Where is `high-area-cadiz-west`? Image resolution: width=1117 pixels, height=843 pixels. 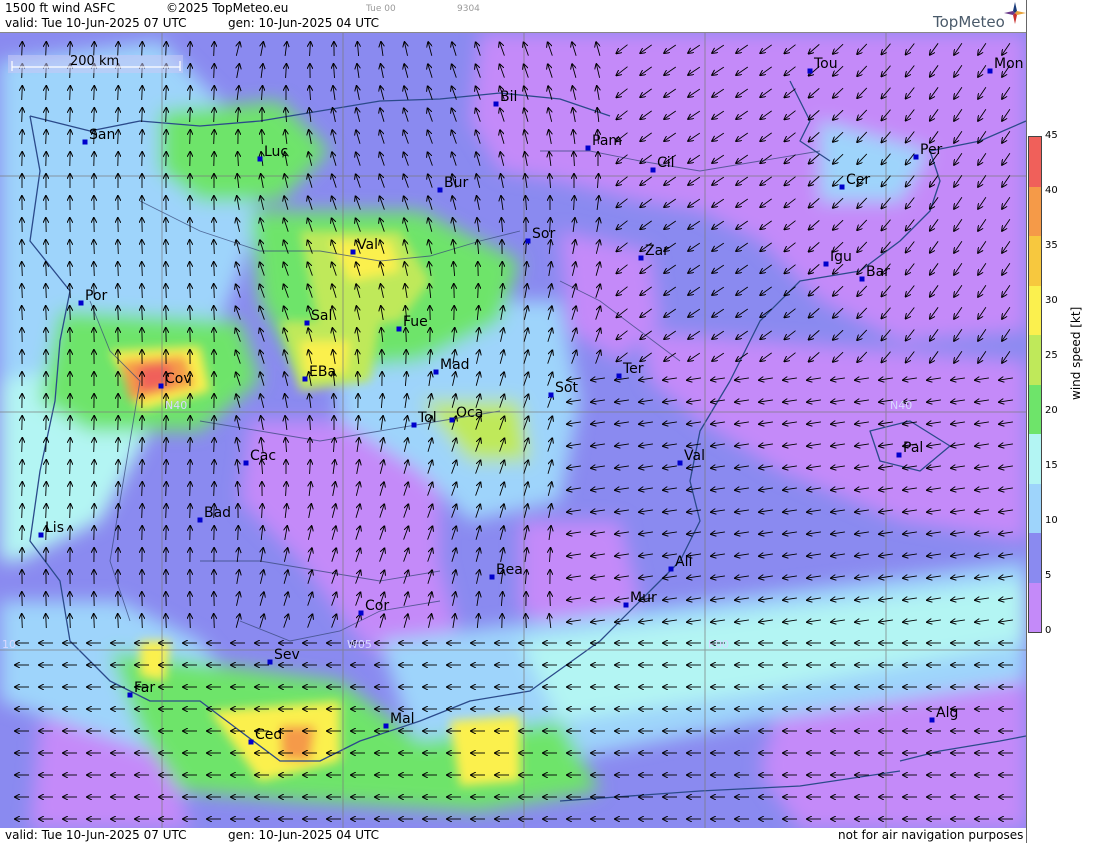 high-area-cadiz-west is located at coordinates (155, 661).